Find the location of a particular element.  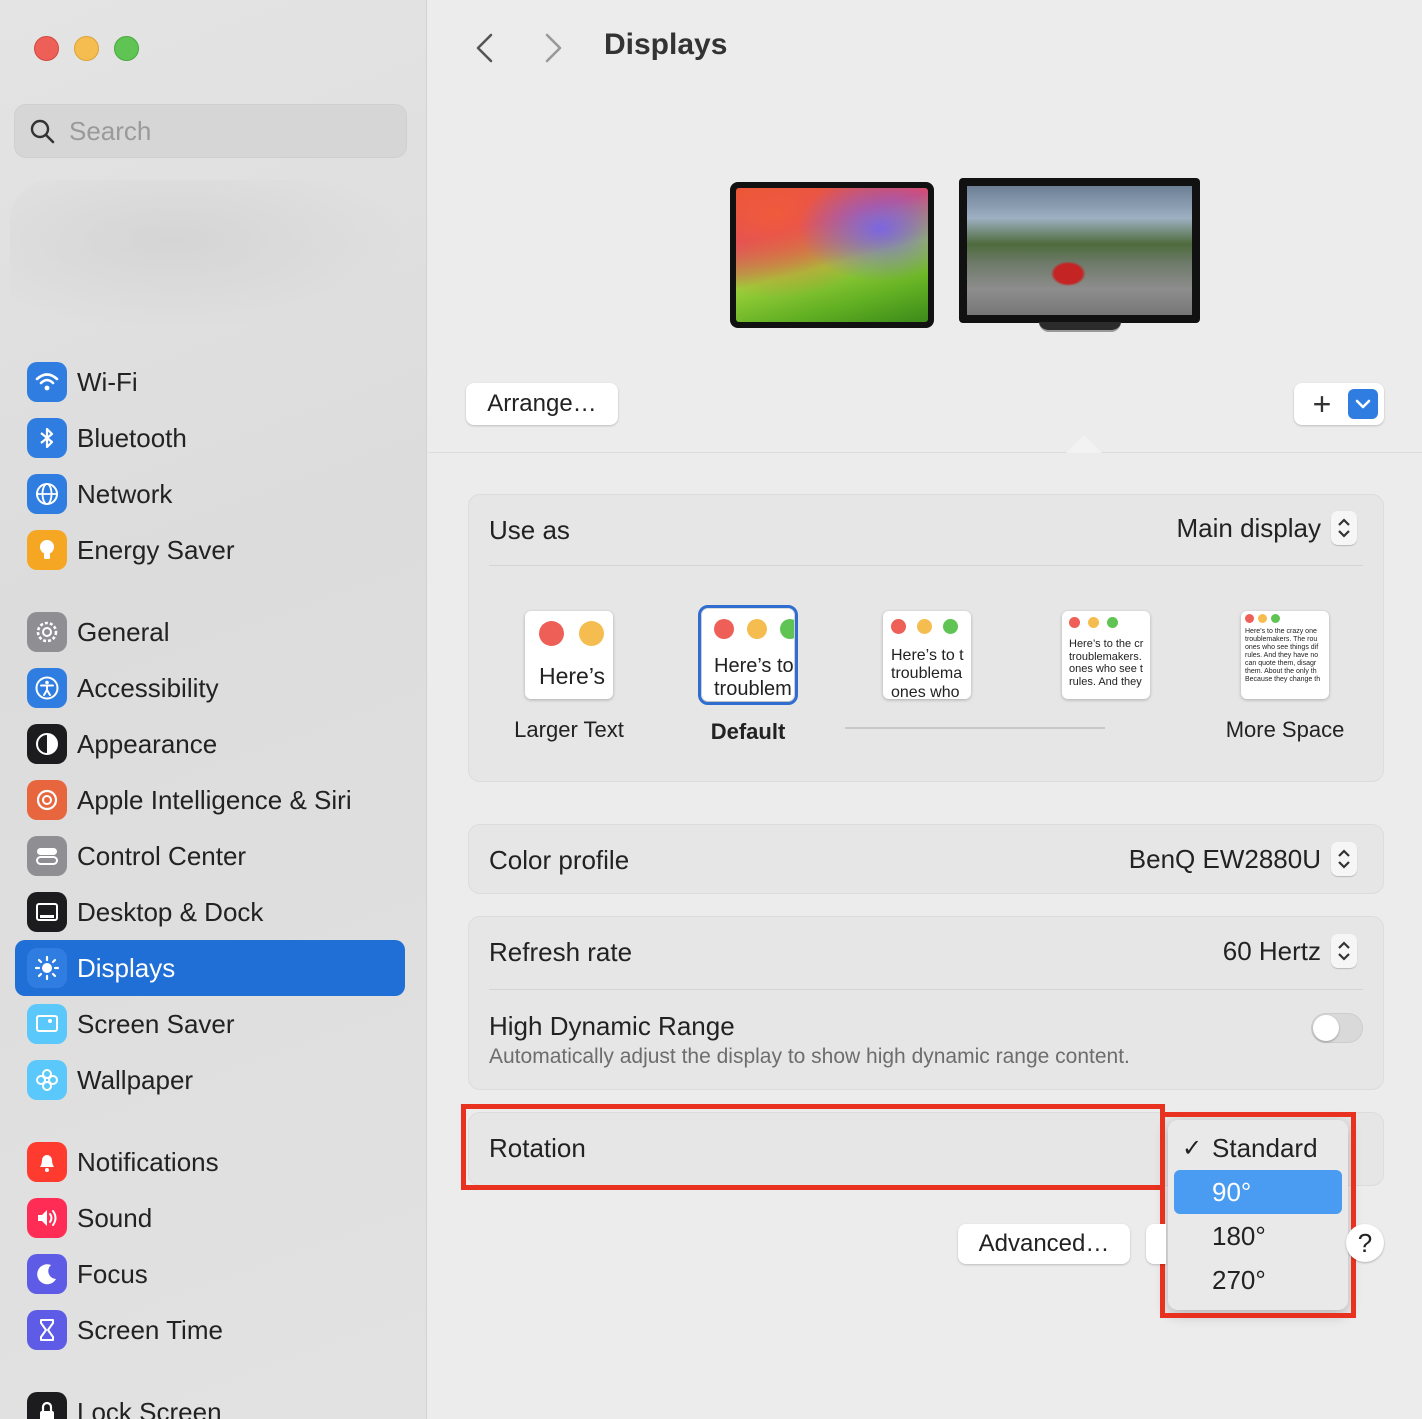

refresh-rate-popup: 60 Hertz is located at coordinates (1290, 951).